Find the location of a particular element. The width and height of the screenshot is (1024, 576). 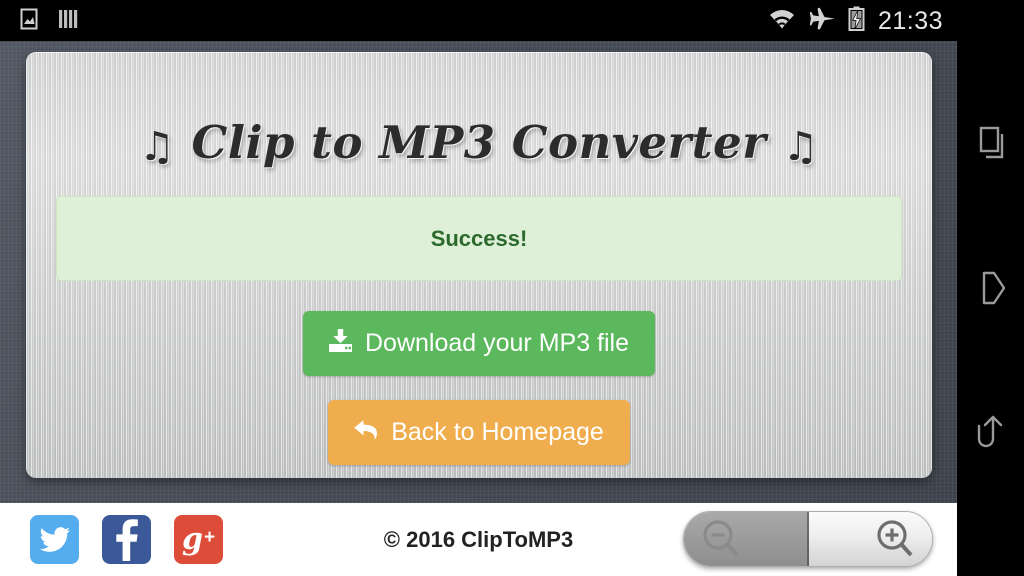

home-icon is located at coordinates (991, 288).